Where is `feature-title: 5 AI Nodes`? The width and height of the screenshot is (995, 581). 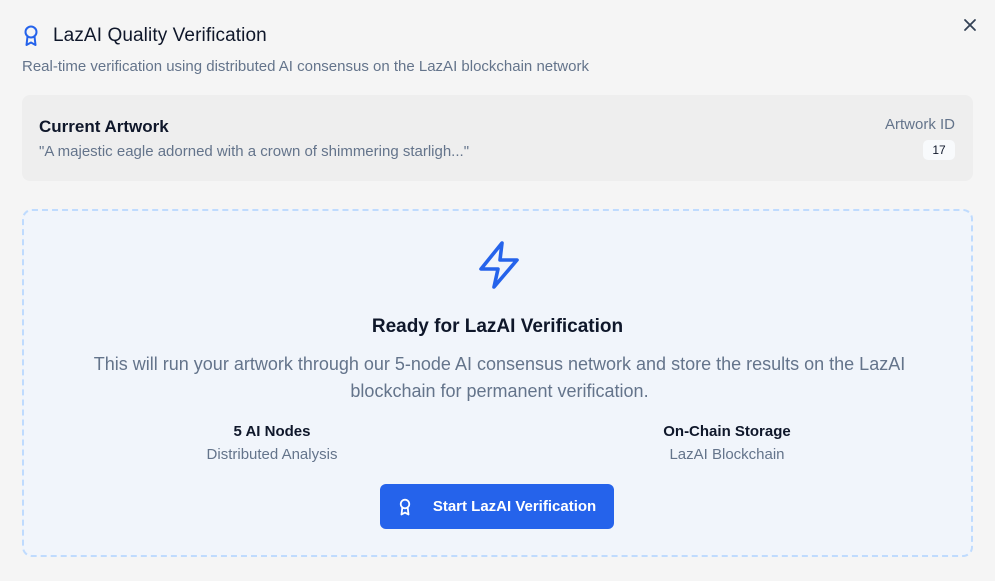 feature-title: 5 AI Nodes is located at coordinates (272, 431).